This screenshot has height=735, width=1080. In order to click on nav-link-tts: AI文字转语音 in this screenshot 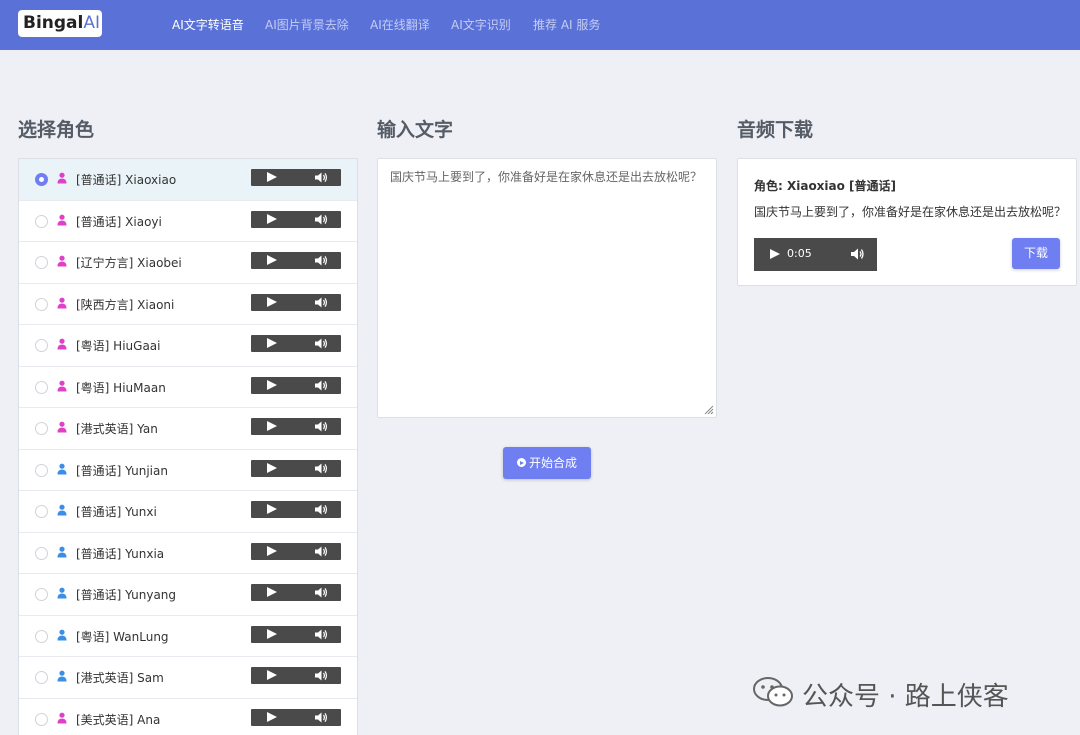, I will do `click(208, 24)`.